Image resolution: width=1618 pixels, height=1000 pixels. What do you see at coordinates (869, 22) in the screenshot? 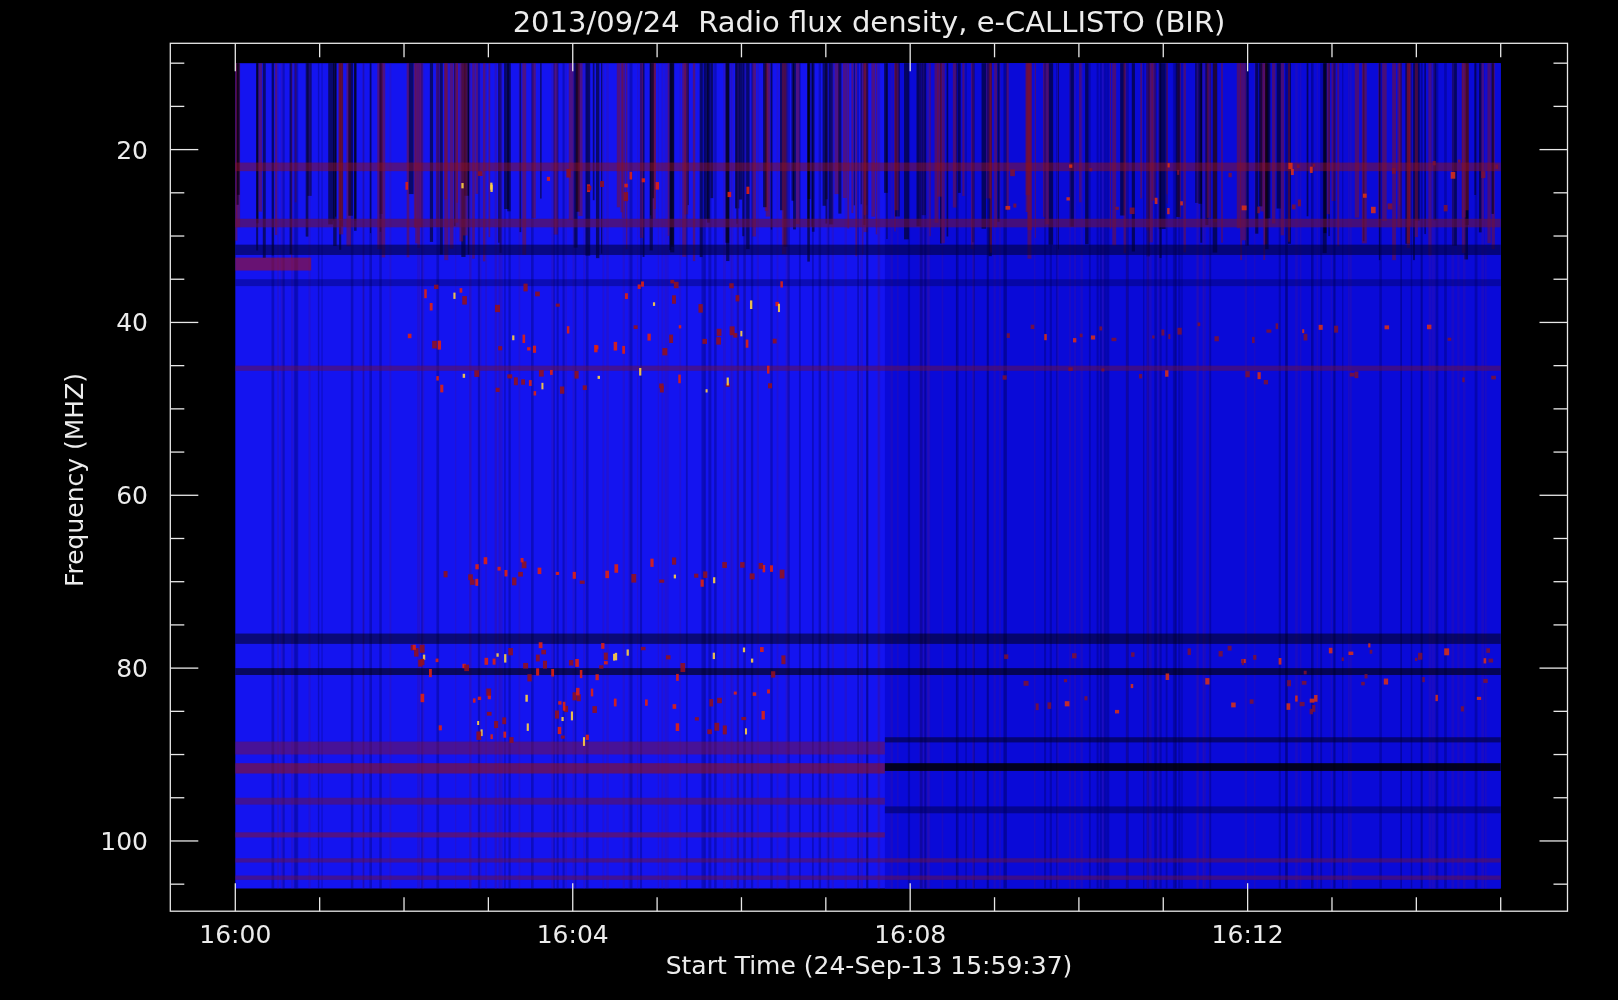
I see `chart-title: 2013/09/24 Radio flux density, e-CALLISTO (BIR)` at bounding box center [869, 22].